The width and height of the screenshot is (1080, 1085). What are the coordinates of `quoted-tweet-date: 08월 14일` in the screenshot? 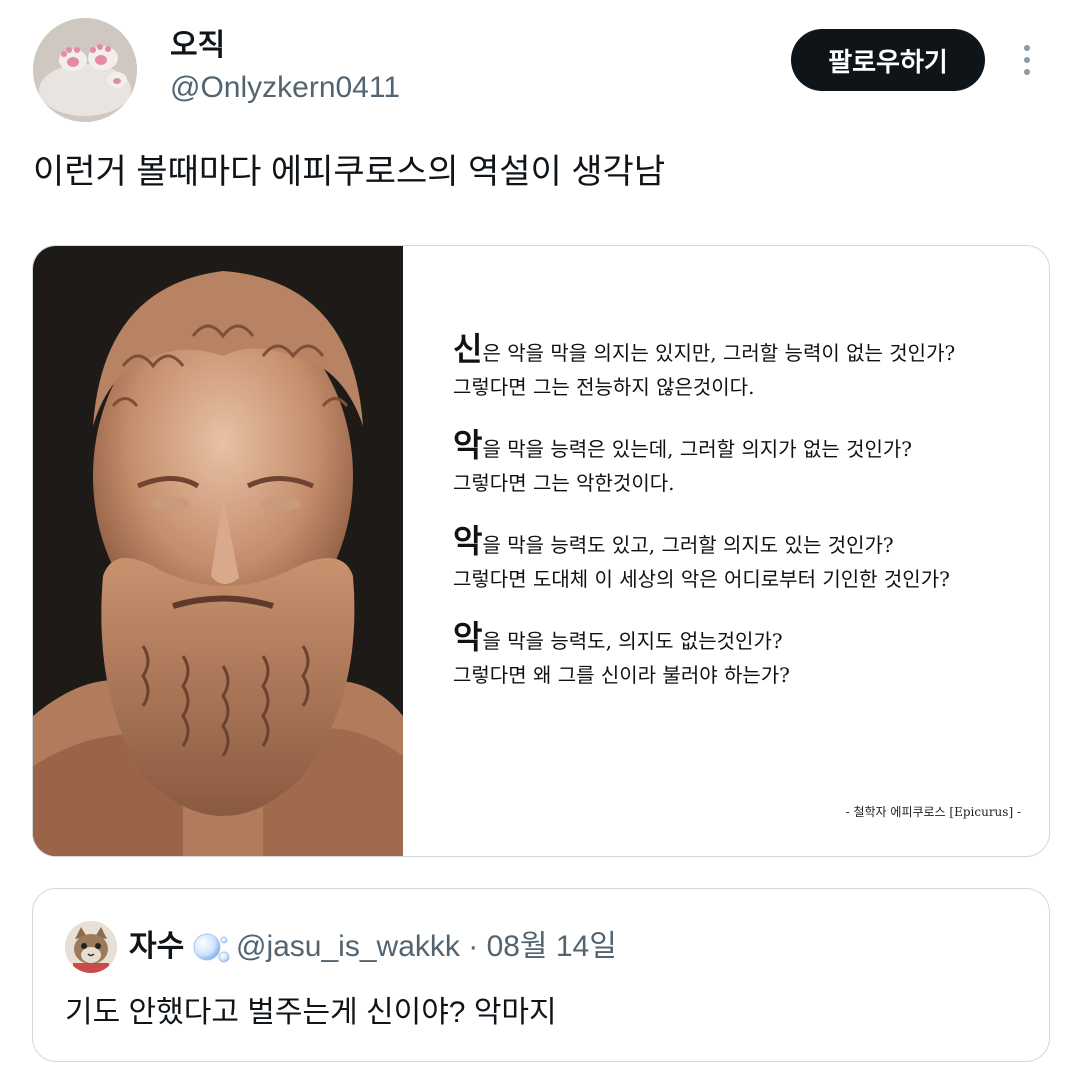 It's located at (552, 946).